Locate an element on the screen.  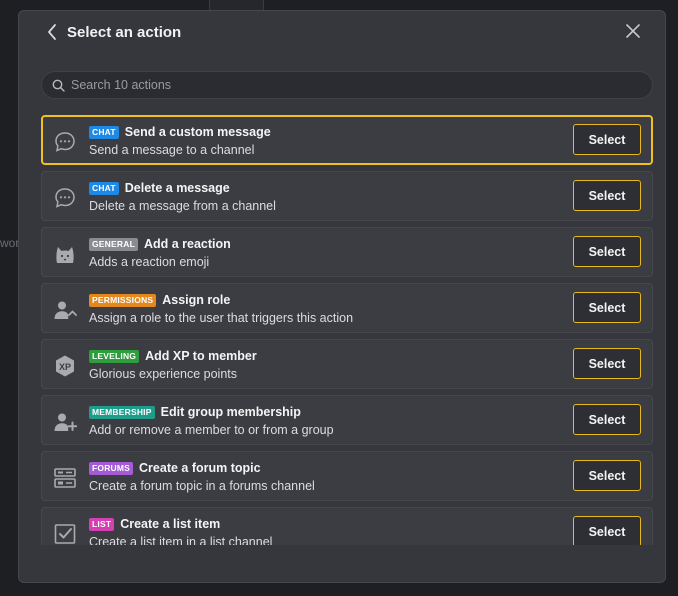
category-badge: PERMISSIONS is located at coordinates (123, 300).